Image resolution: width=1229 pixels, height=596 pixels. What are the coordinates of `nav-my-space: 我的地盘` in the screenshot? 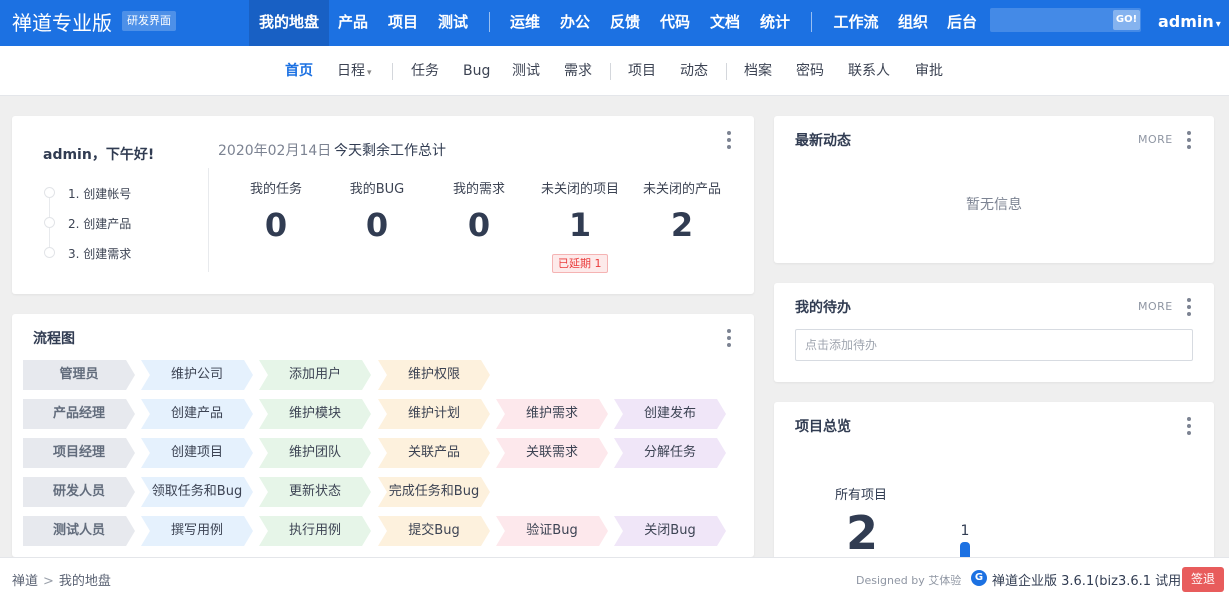 It's located at (289, 23).